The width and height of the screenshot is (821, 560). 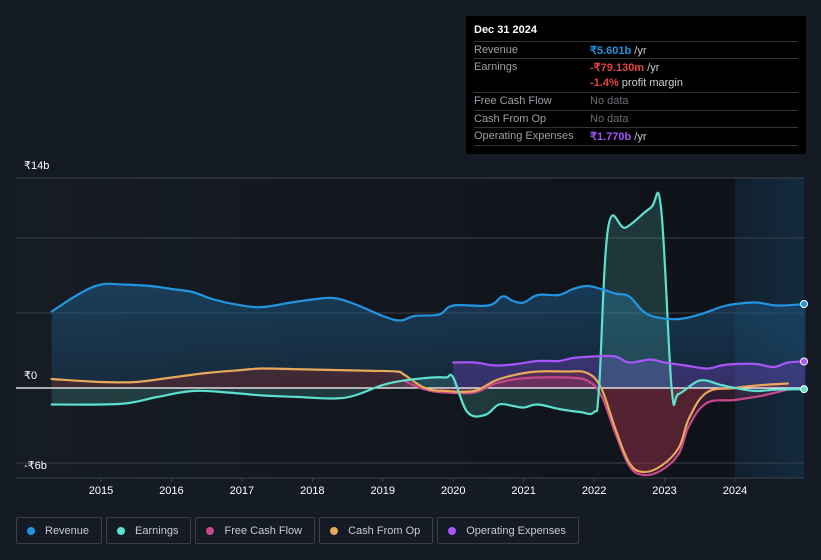 What do you see at coordinates (35, 466) in the screenshot?
I see `y-tick-label: -₹6b` at bounding box center [35, 466].